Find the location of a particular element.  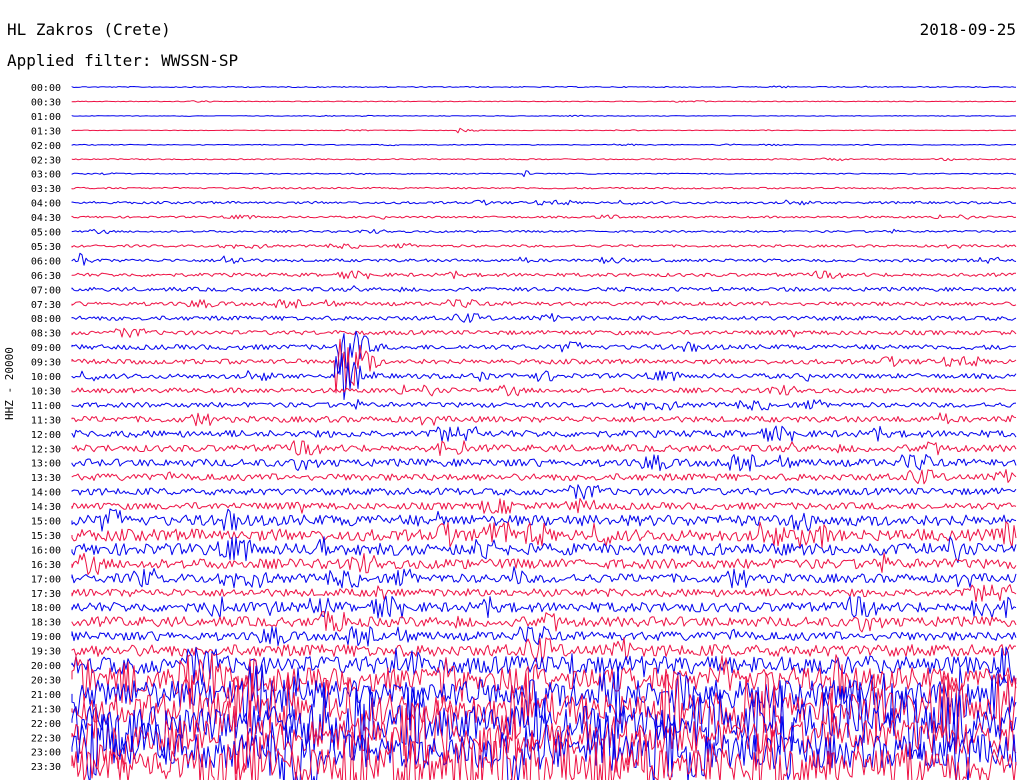

row-label-0630: 06:30 is located at coordinates (46, 276).